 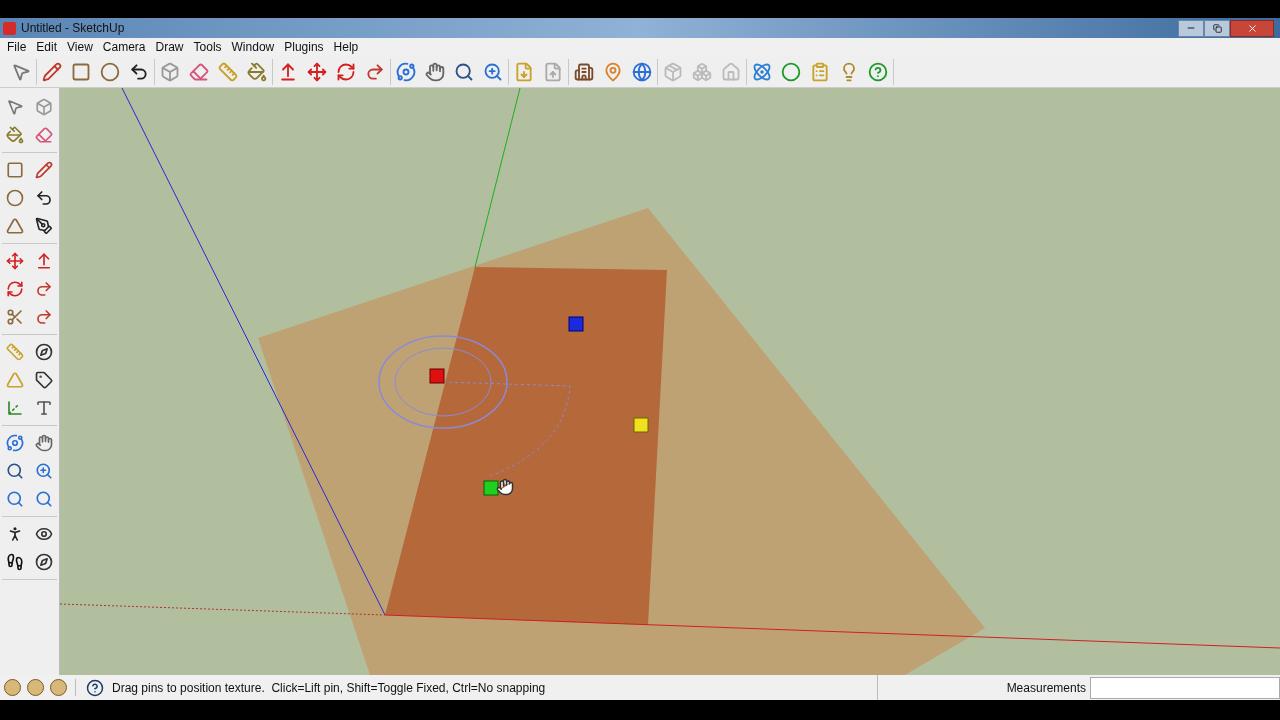 I want to click on restore-icon, so click(x=1217, y=28).